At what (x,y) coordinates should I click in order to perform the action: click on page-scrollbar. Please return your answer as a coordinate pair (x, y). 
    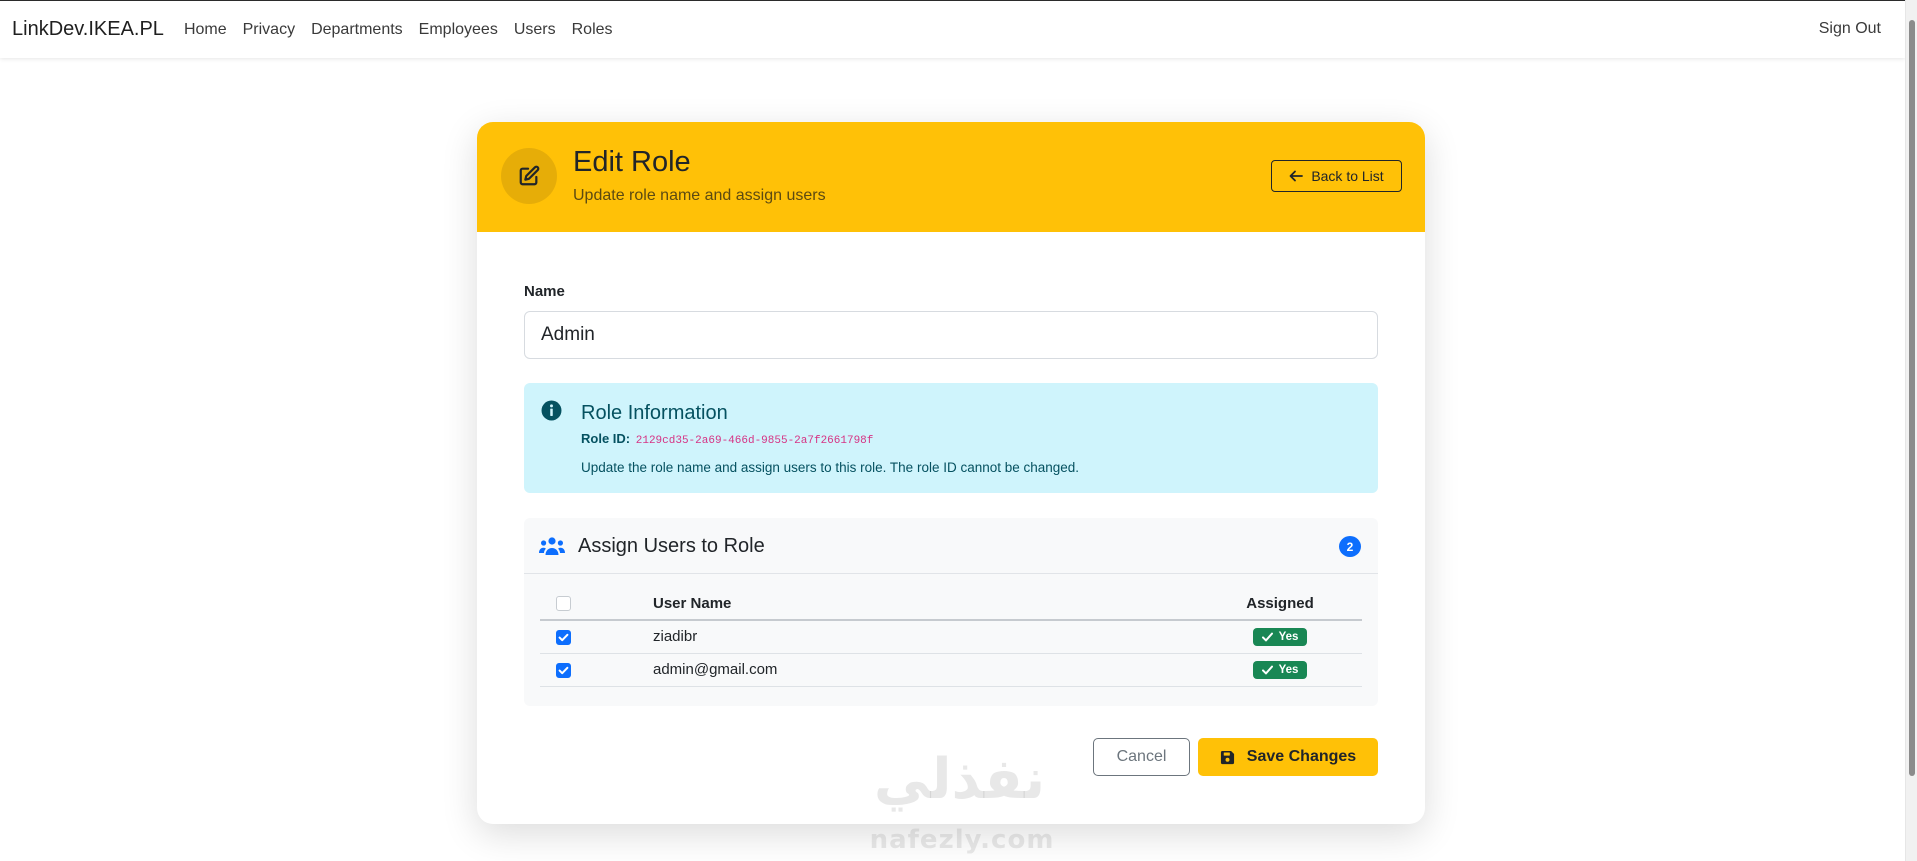
    Looking at the image, I should click on (1911, 430).